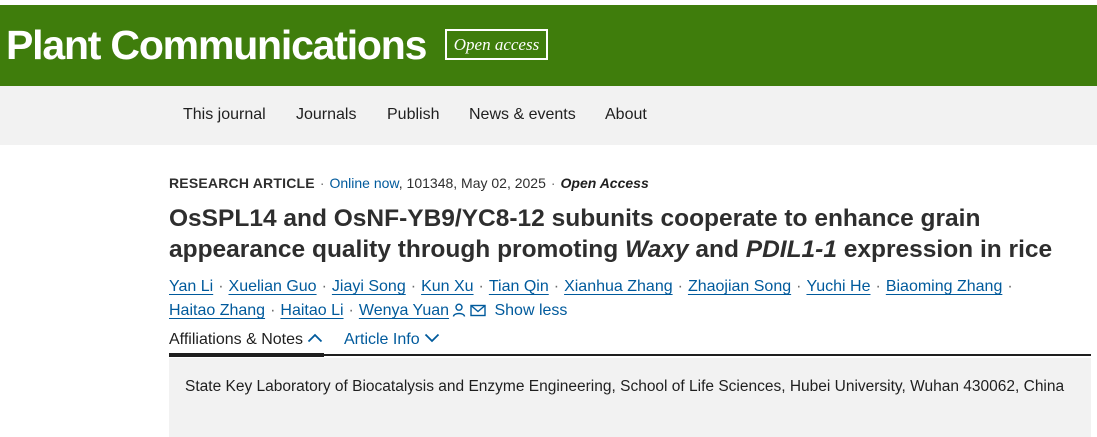 This screenshot has width=1097, height=437. What do you see at coordinates (478, 310) in the screenshot?
I see `envelope-icon` at bounding box center [478, 310].